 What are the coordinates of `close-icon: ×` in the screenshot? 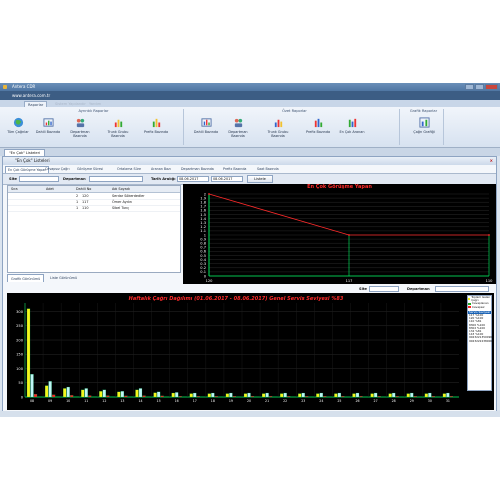 It's located at (491, 161).